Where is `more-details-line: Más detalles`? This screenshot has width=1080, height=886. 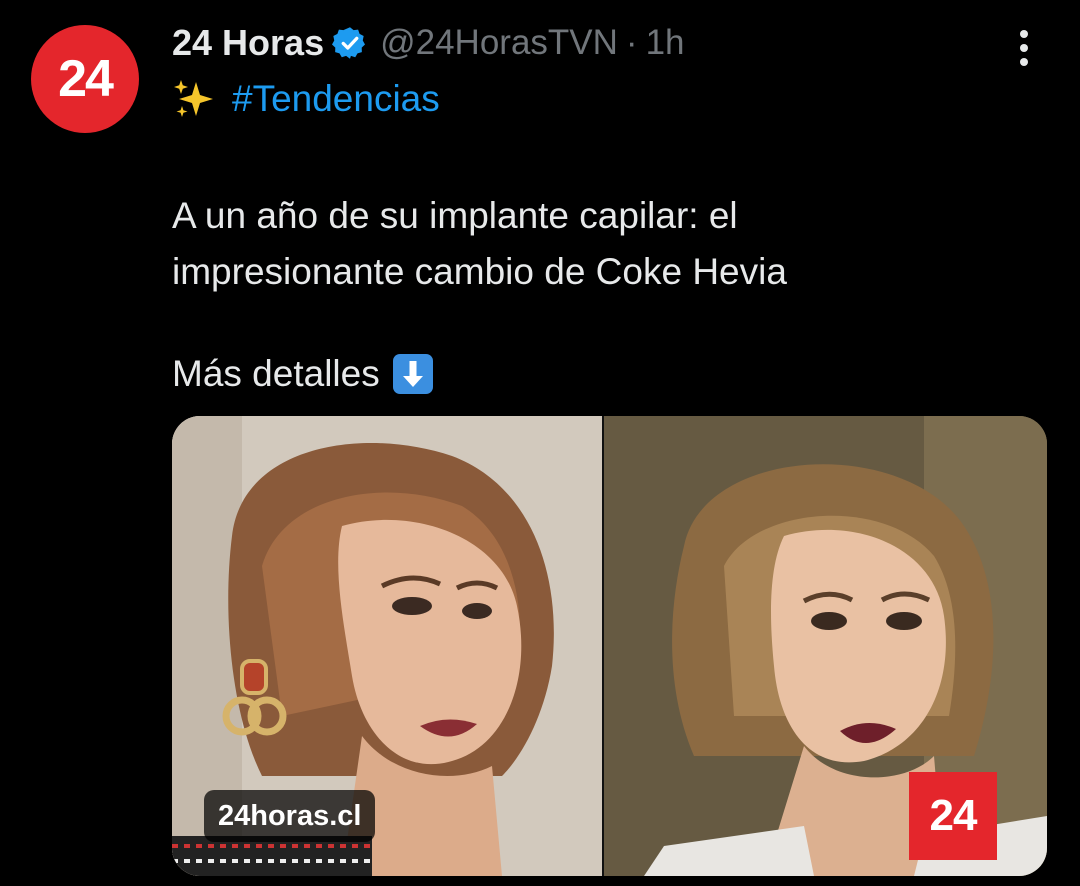
more-details-line: Más detalles is located at coordinates (303, 374).